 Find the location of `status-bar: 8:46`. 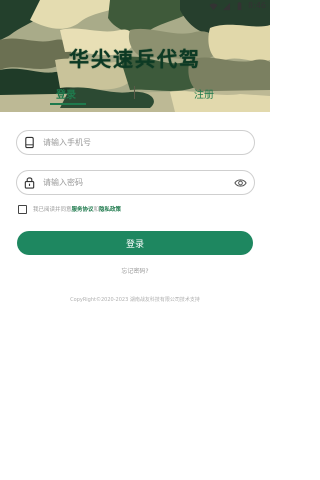

status-bar: 8:46 is located at coordinates (135, 6).